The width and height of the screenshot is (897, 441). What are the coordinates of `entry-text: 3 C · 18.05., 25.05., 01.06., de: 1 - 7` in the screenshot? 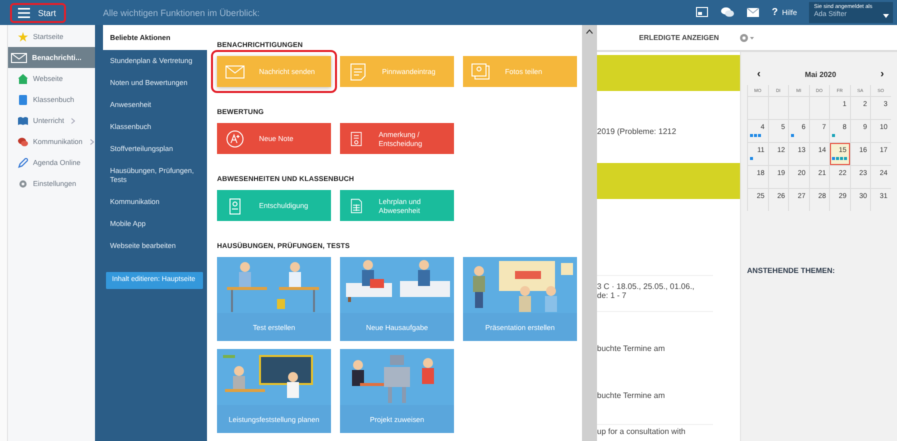 It's located at (655, 293).